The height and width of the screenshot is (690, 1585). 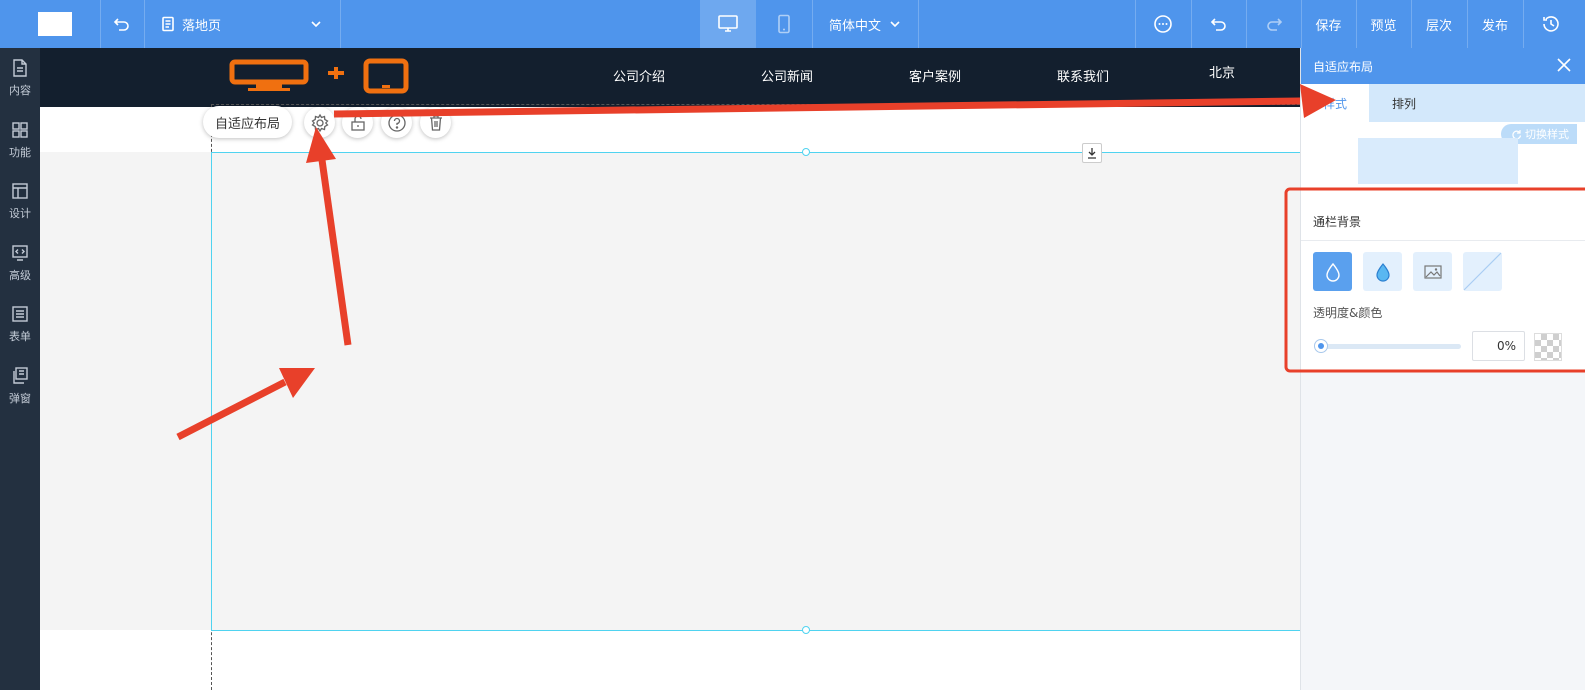 I want to click on sidebar-item-design: 设计, so click(x=20, y=203).